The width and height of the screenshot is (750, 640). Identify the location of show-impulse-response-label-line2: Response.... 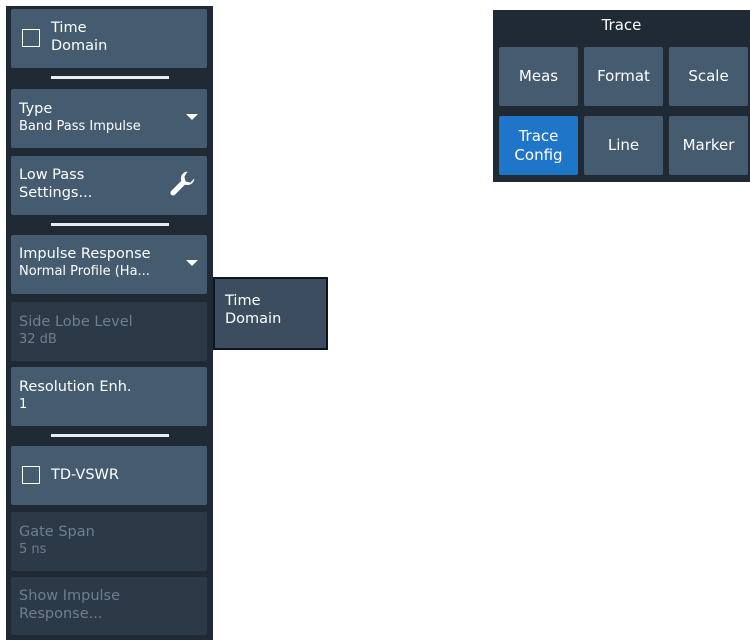
(61, 614).